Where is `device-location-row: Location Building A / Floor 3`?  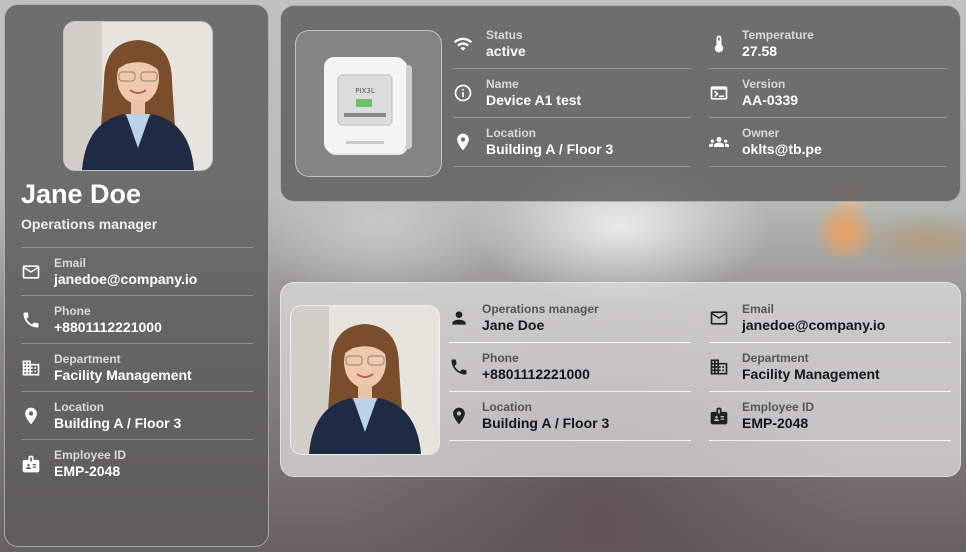 device-location-row: Location Building A / Floor 3 is located at coordinates (572, 142).